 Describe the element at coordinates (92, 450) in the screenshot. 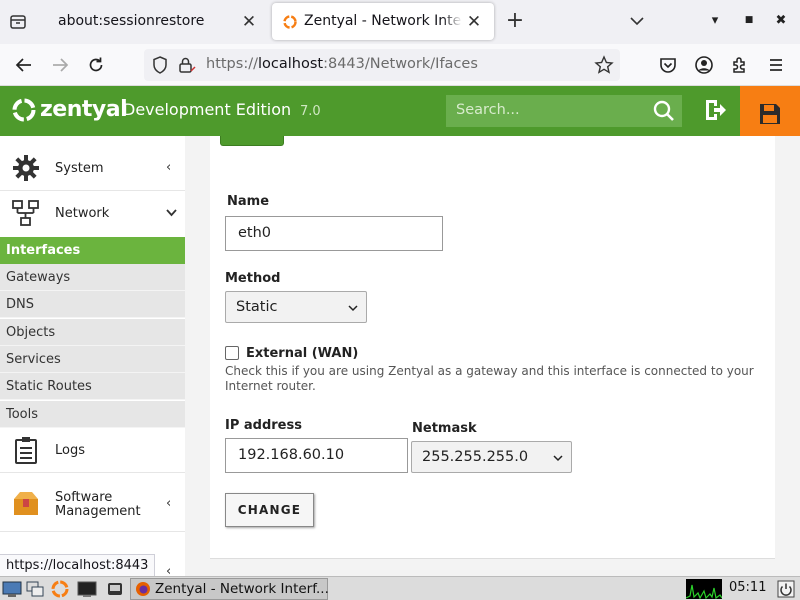

I see `sidebar-item-logs: Logs` at that location.